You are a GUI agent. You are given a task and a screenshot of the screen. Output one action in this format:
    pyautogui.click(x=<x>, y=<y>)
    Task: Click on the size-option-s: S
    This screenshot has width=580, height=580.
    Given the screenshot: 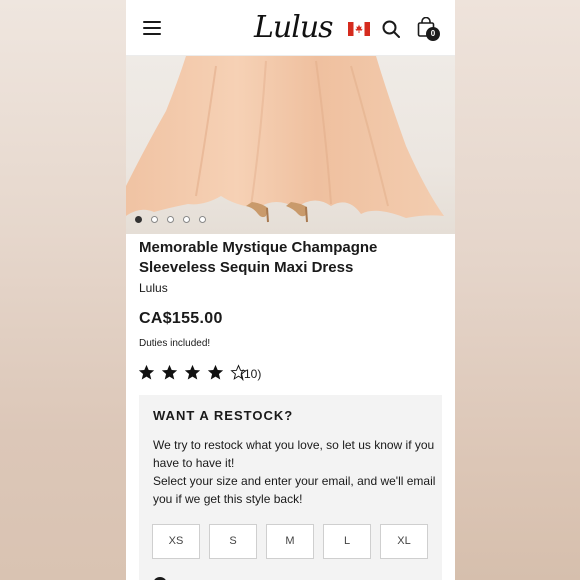 What is the action you would take?
    pyautogui.click(x=233, y=541)
    